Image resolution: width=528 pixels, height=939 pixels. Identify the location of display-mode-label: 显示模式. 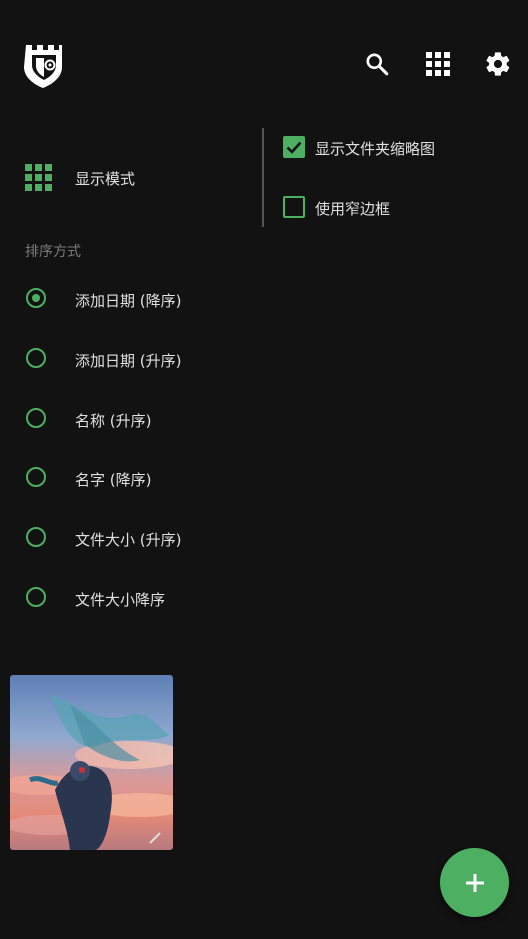
(105, 178).